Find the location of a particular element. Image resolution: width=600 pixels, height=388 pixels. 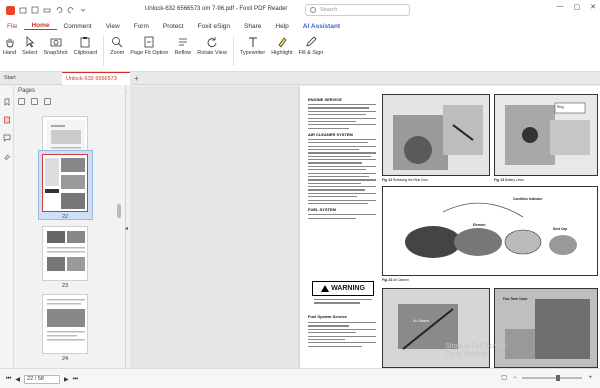

menu-help: Help is located at coordinates (281, 26).